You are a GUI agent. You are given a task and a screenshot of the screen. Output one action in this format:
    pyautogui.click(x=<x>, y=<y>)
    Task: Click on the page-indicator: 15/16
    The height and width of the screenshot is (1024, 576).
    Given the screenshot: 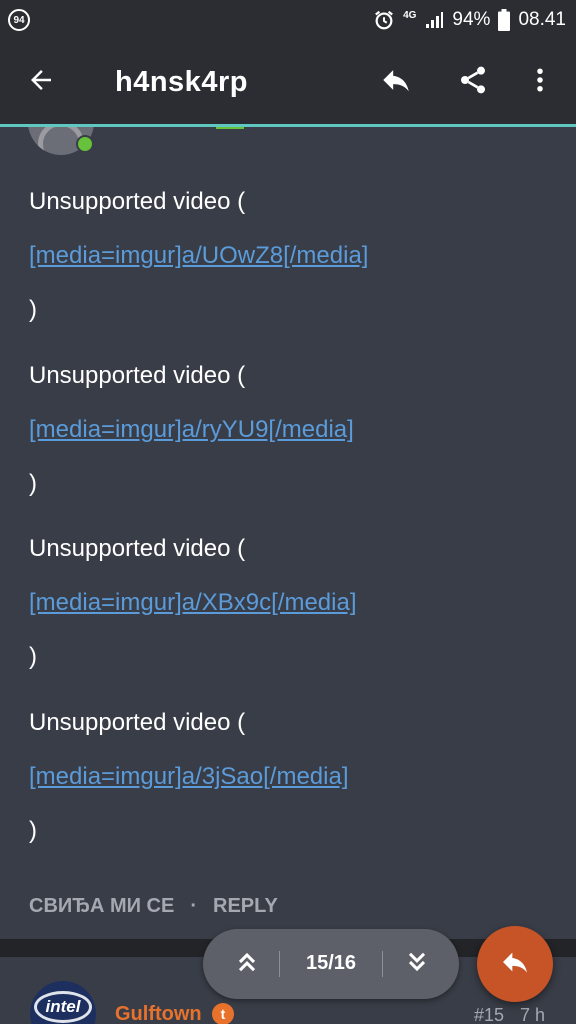 What is the action you would take?
    pyautogui.click(x=331, y=963)
    